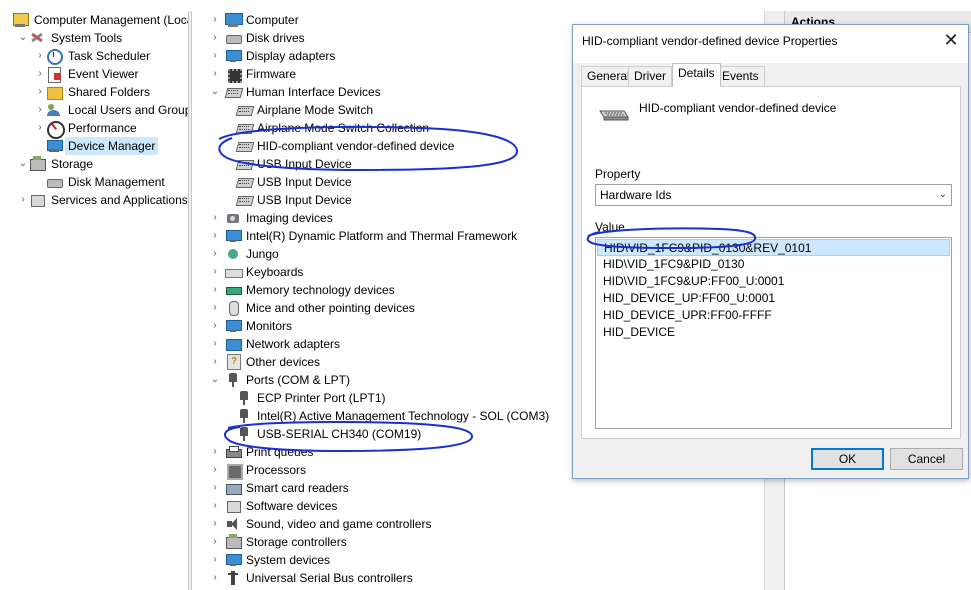 The width and height of the screenshot is (971, 590). I want to click on tree-item-local-users-and-groups: › Local Users and Groups, so click(111, 110).